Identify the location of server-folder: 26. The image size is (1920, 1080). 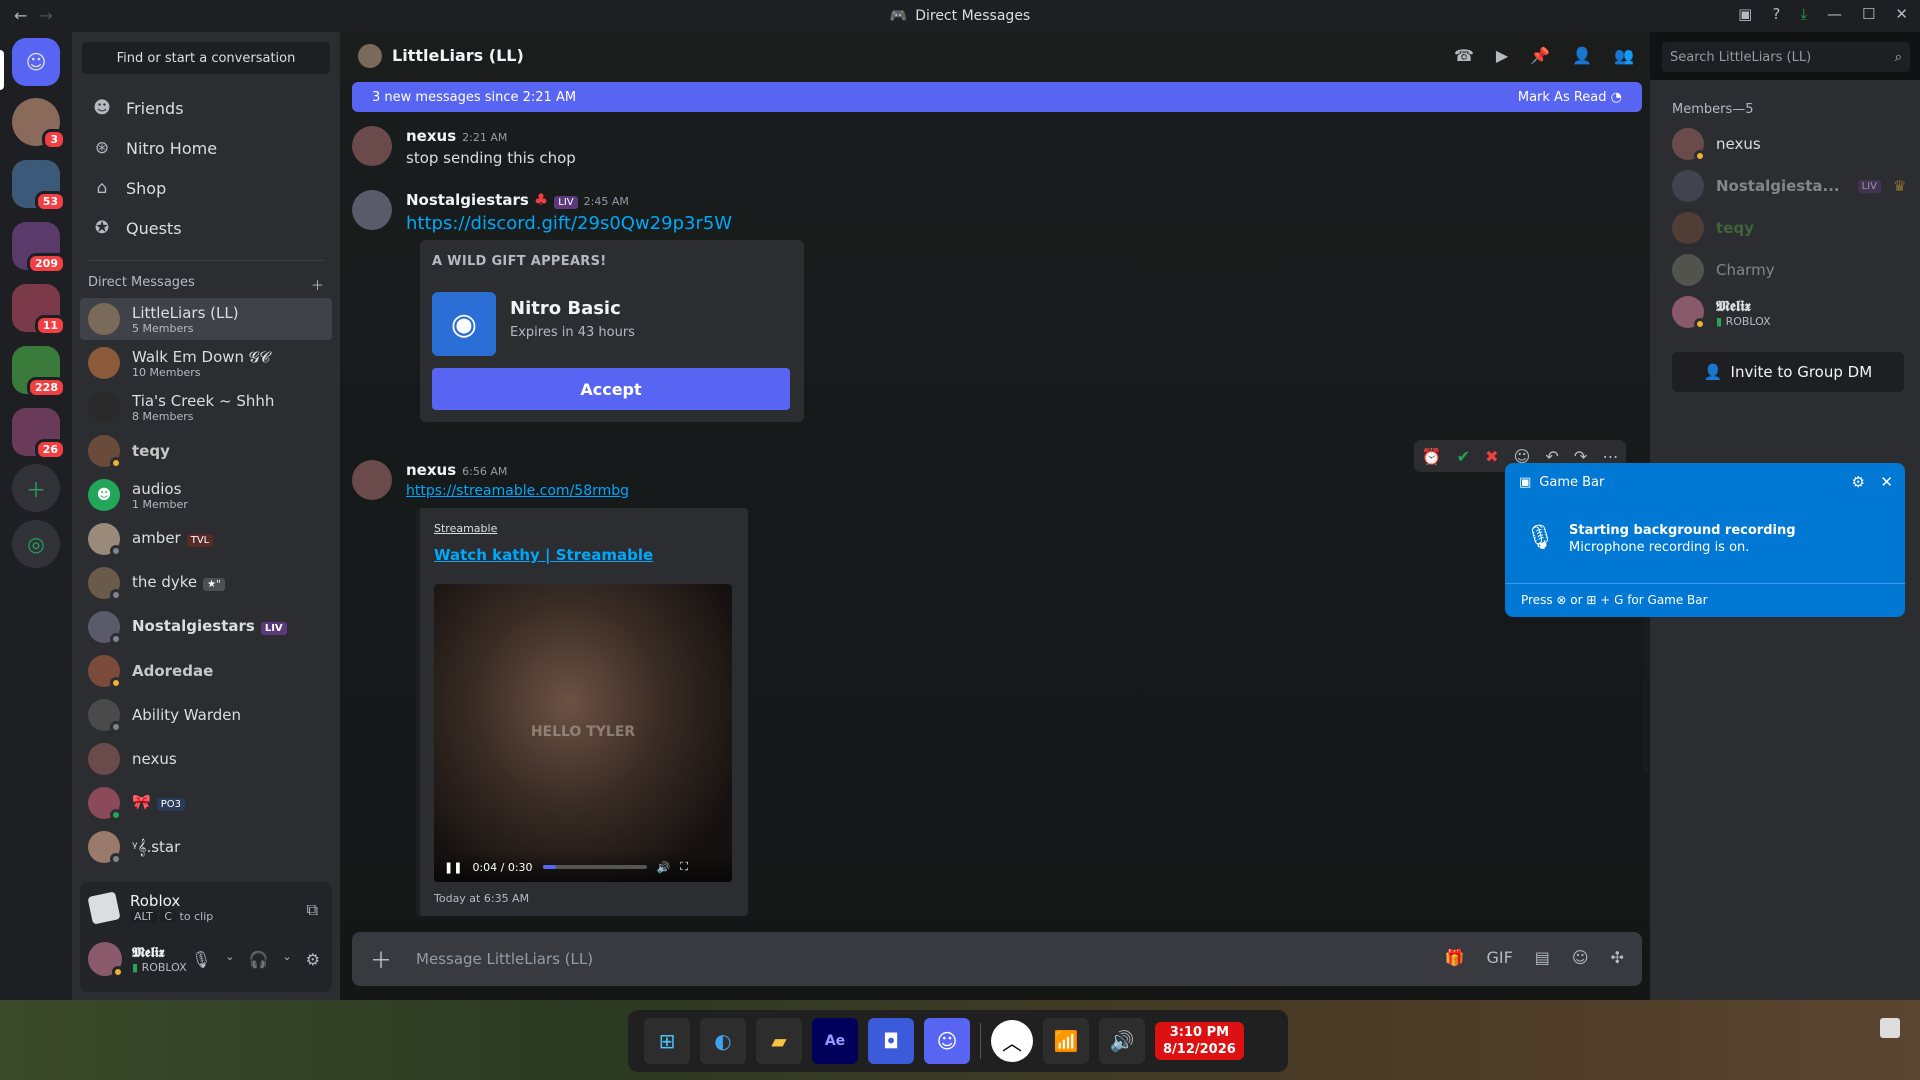
(39, 434).